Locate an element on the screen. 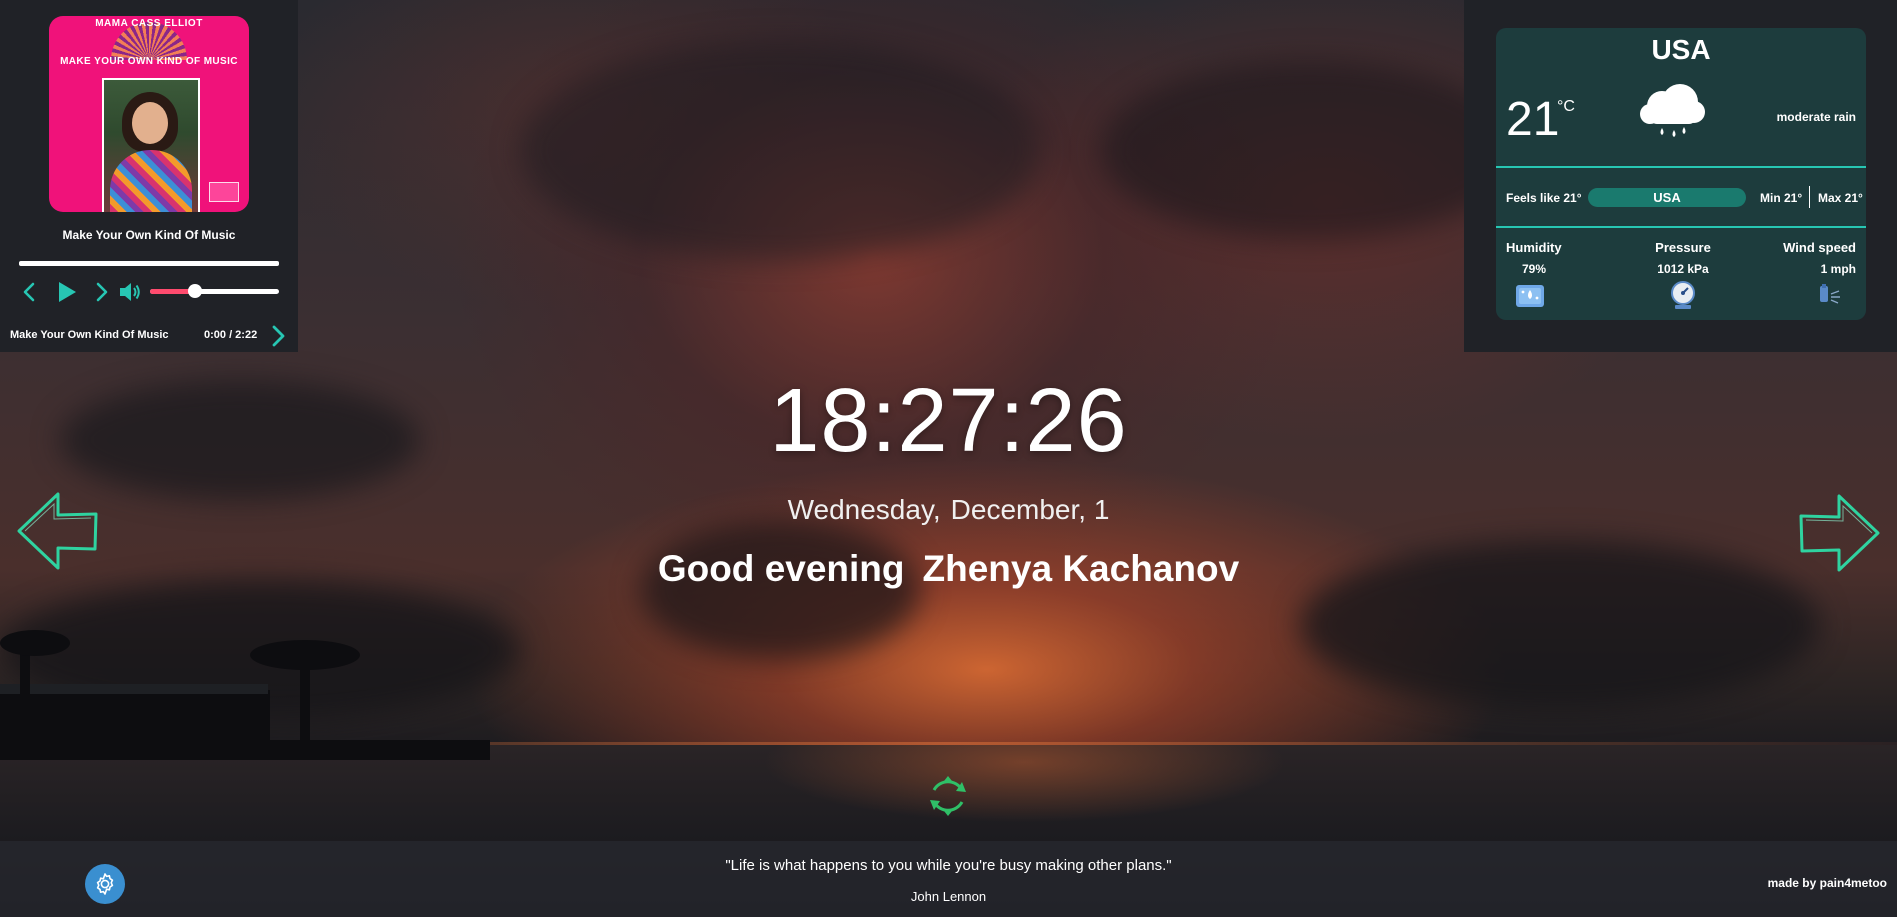 The height and width of the screenshot is (917, 1897). volume-button is located at coordinates (130, 292).